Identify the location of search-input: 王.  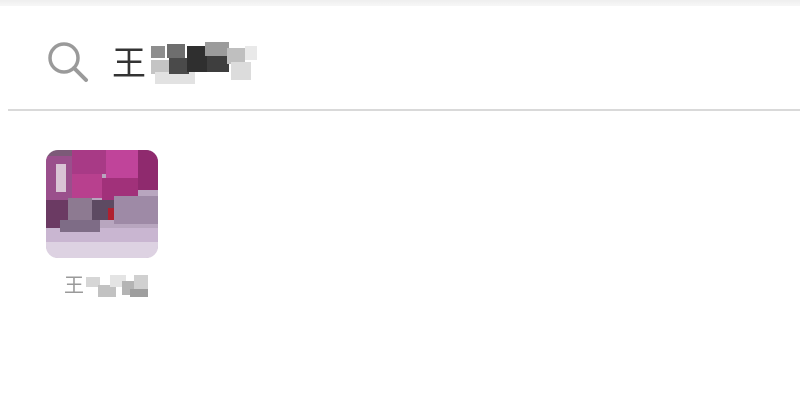
(185, 64).